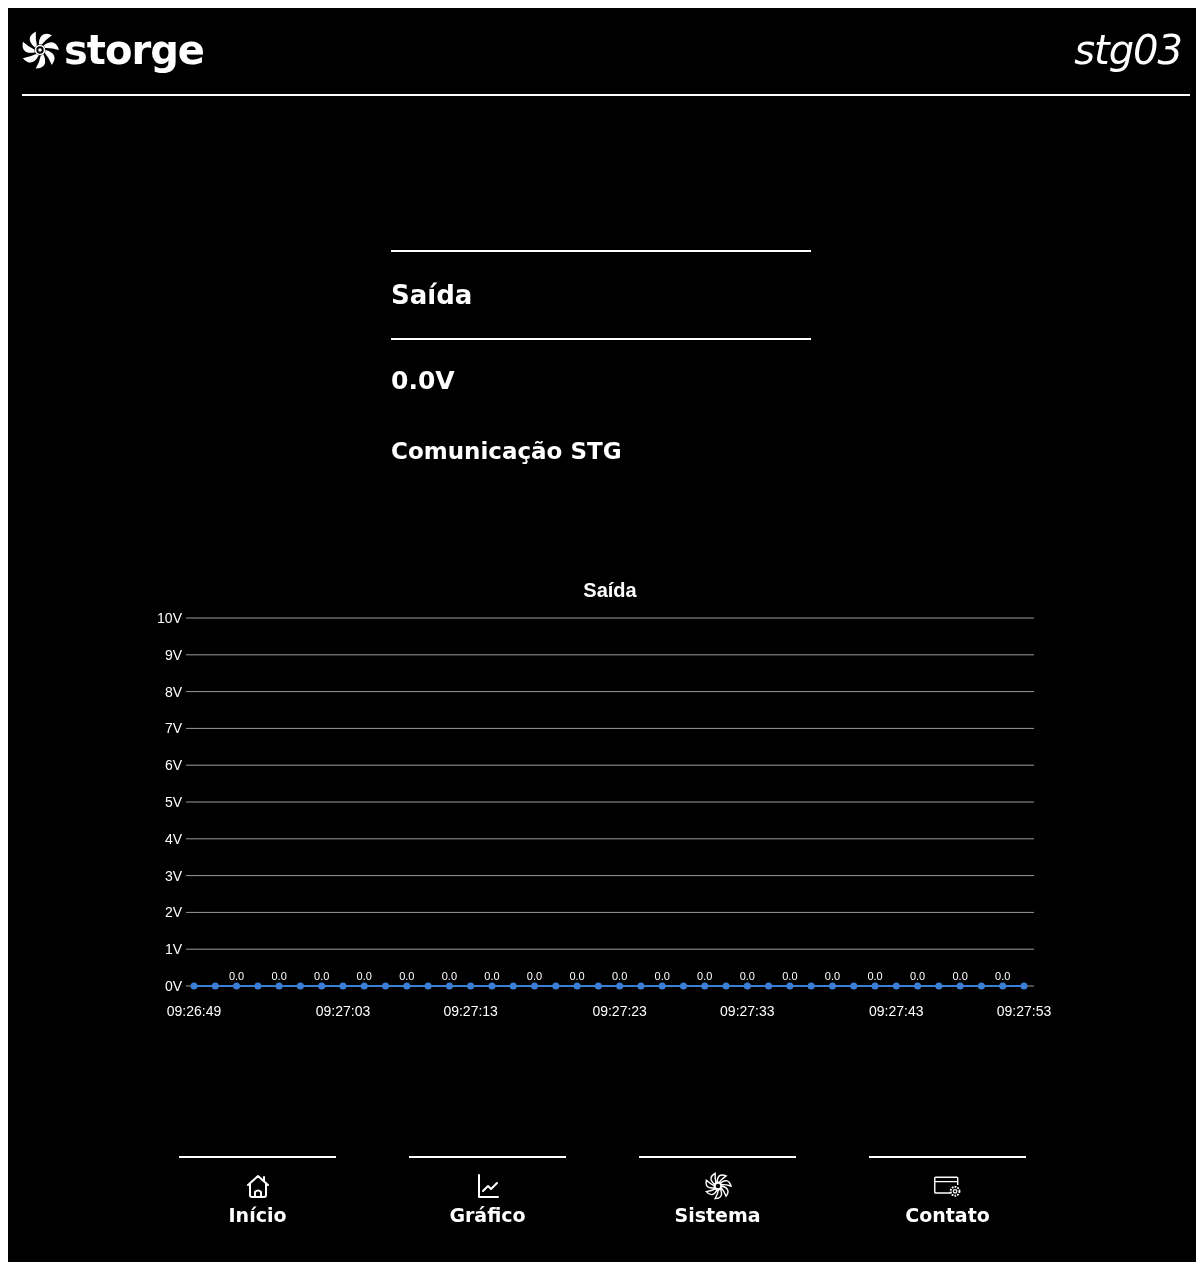  I want to click on device-name: stg03, so click(1128, 50).